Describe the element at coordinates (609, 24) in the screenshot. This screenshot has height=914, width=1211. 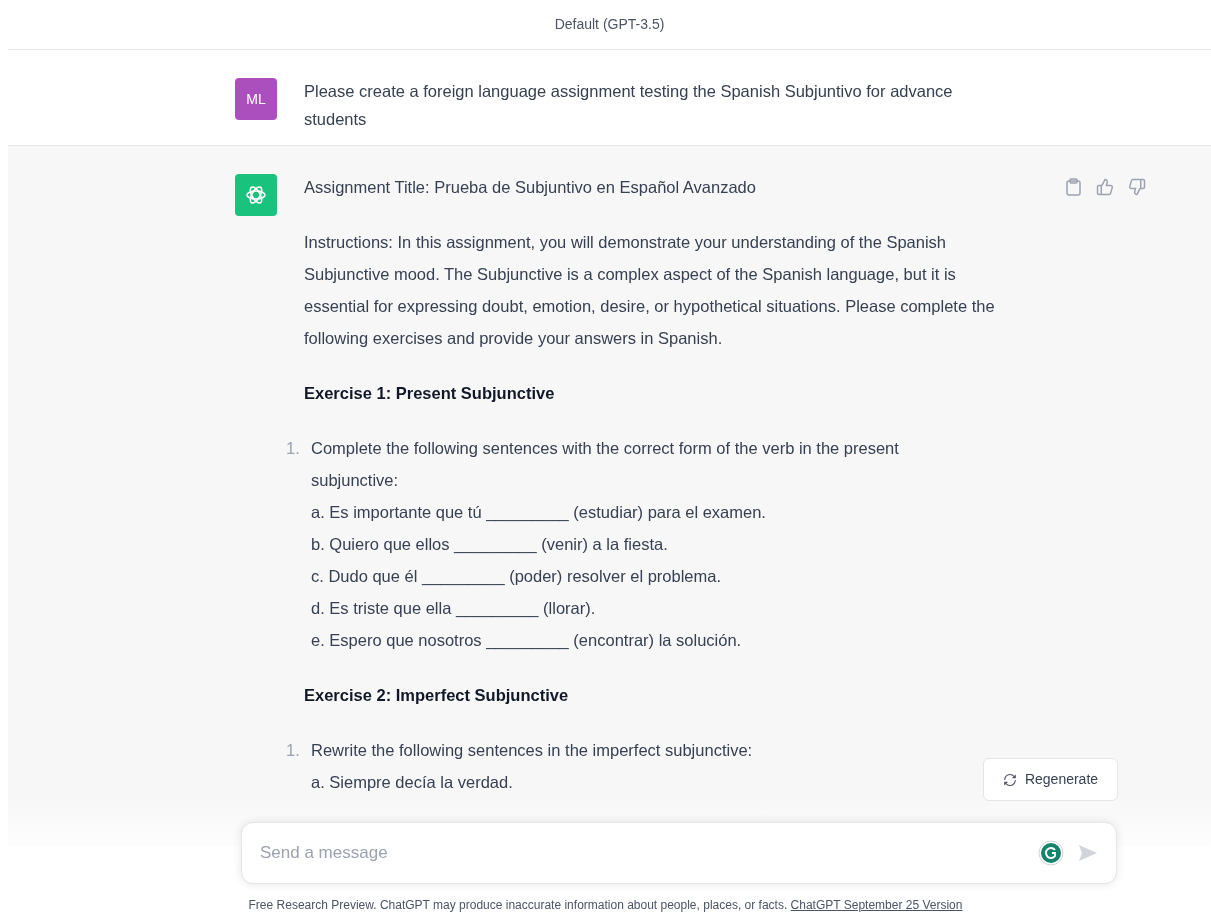
I see `model-title: Default (GPT-3.5)` at that location.